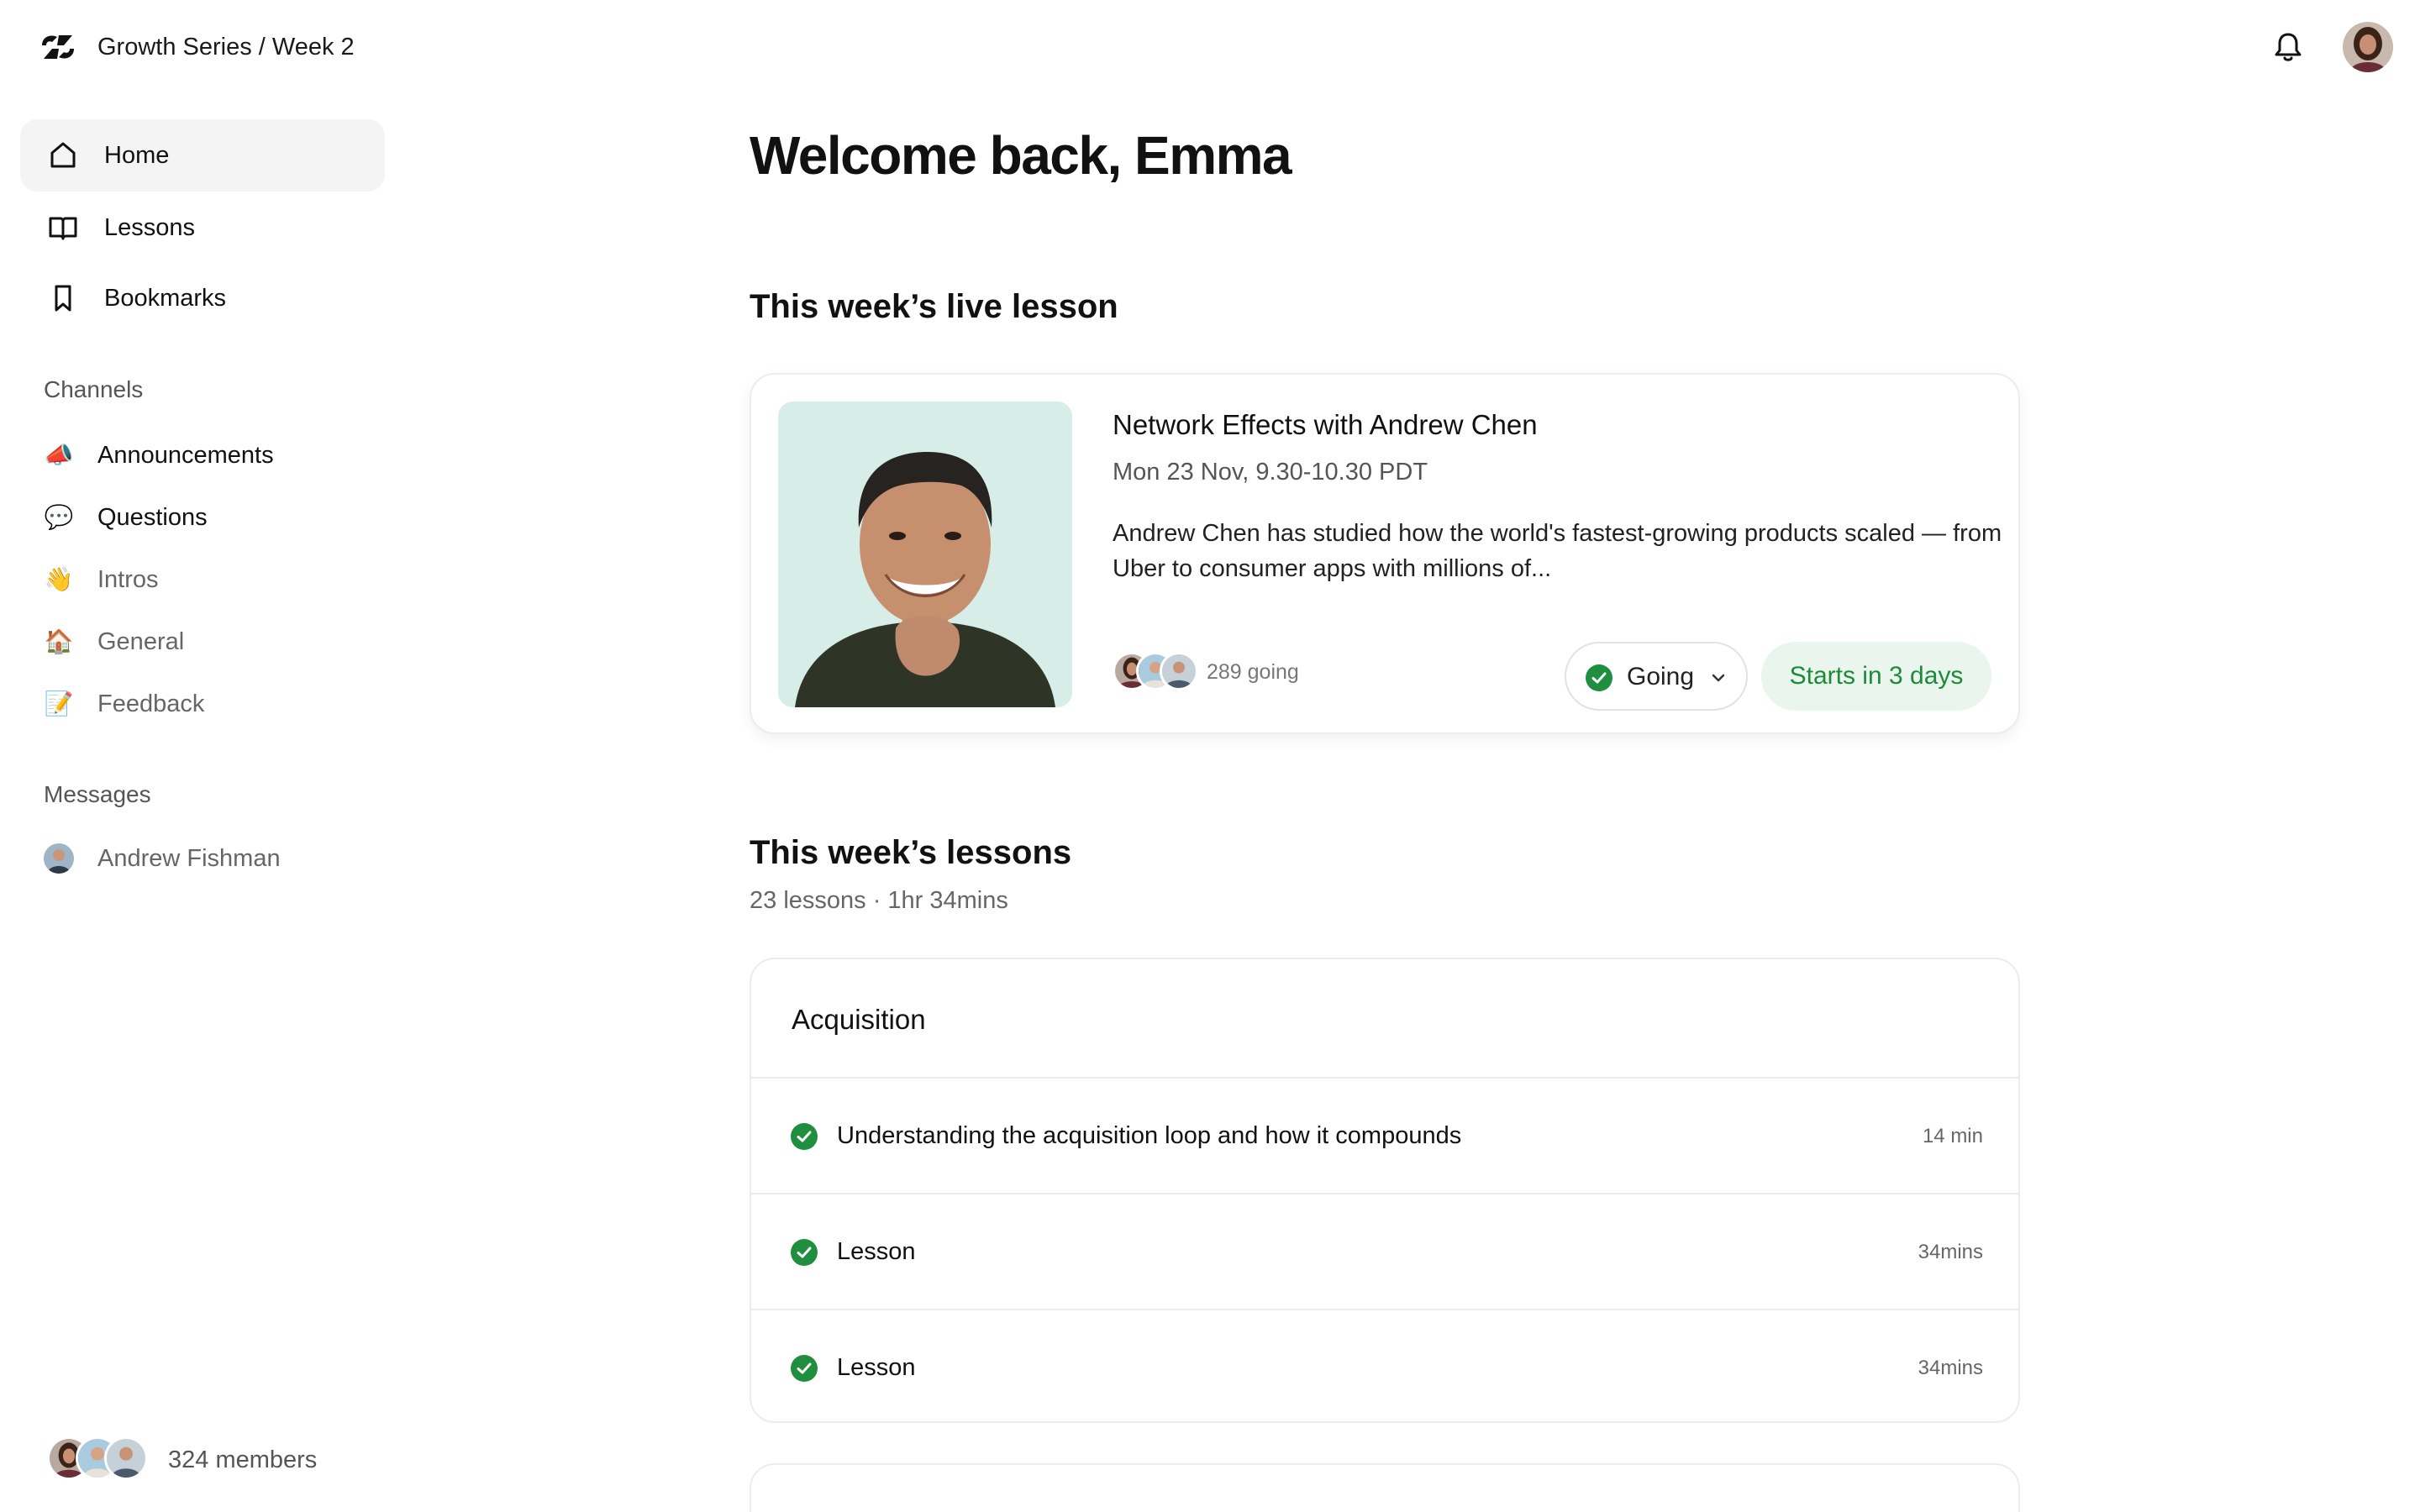 The width and height of the screenshot is (2420, 1512). Describe the element at coordinates (2368, 47) in the screenshot. I see `user-avatar` at that location.